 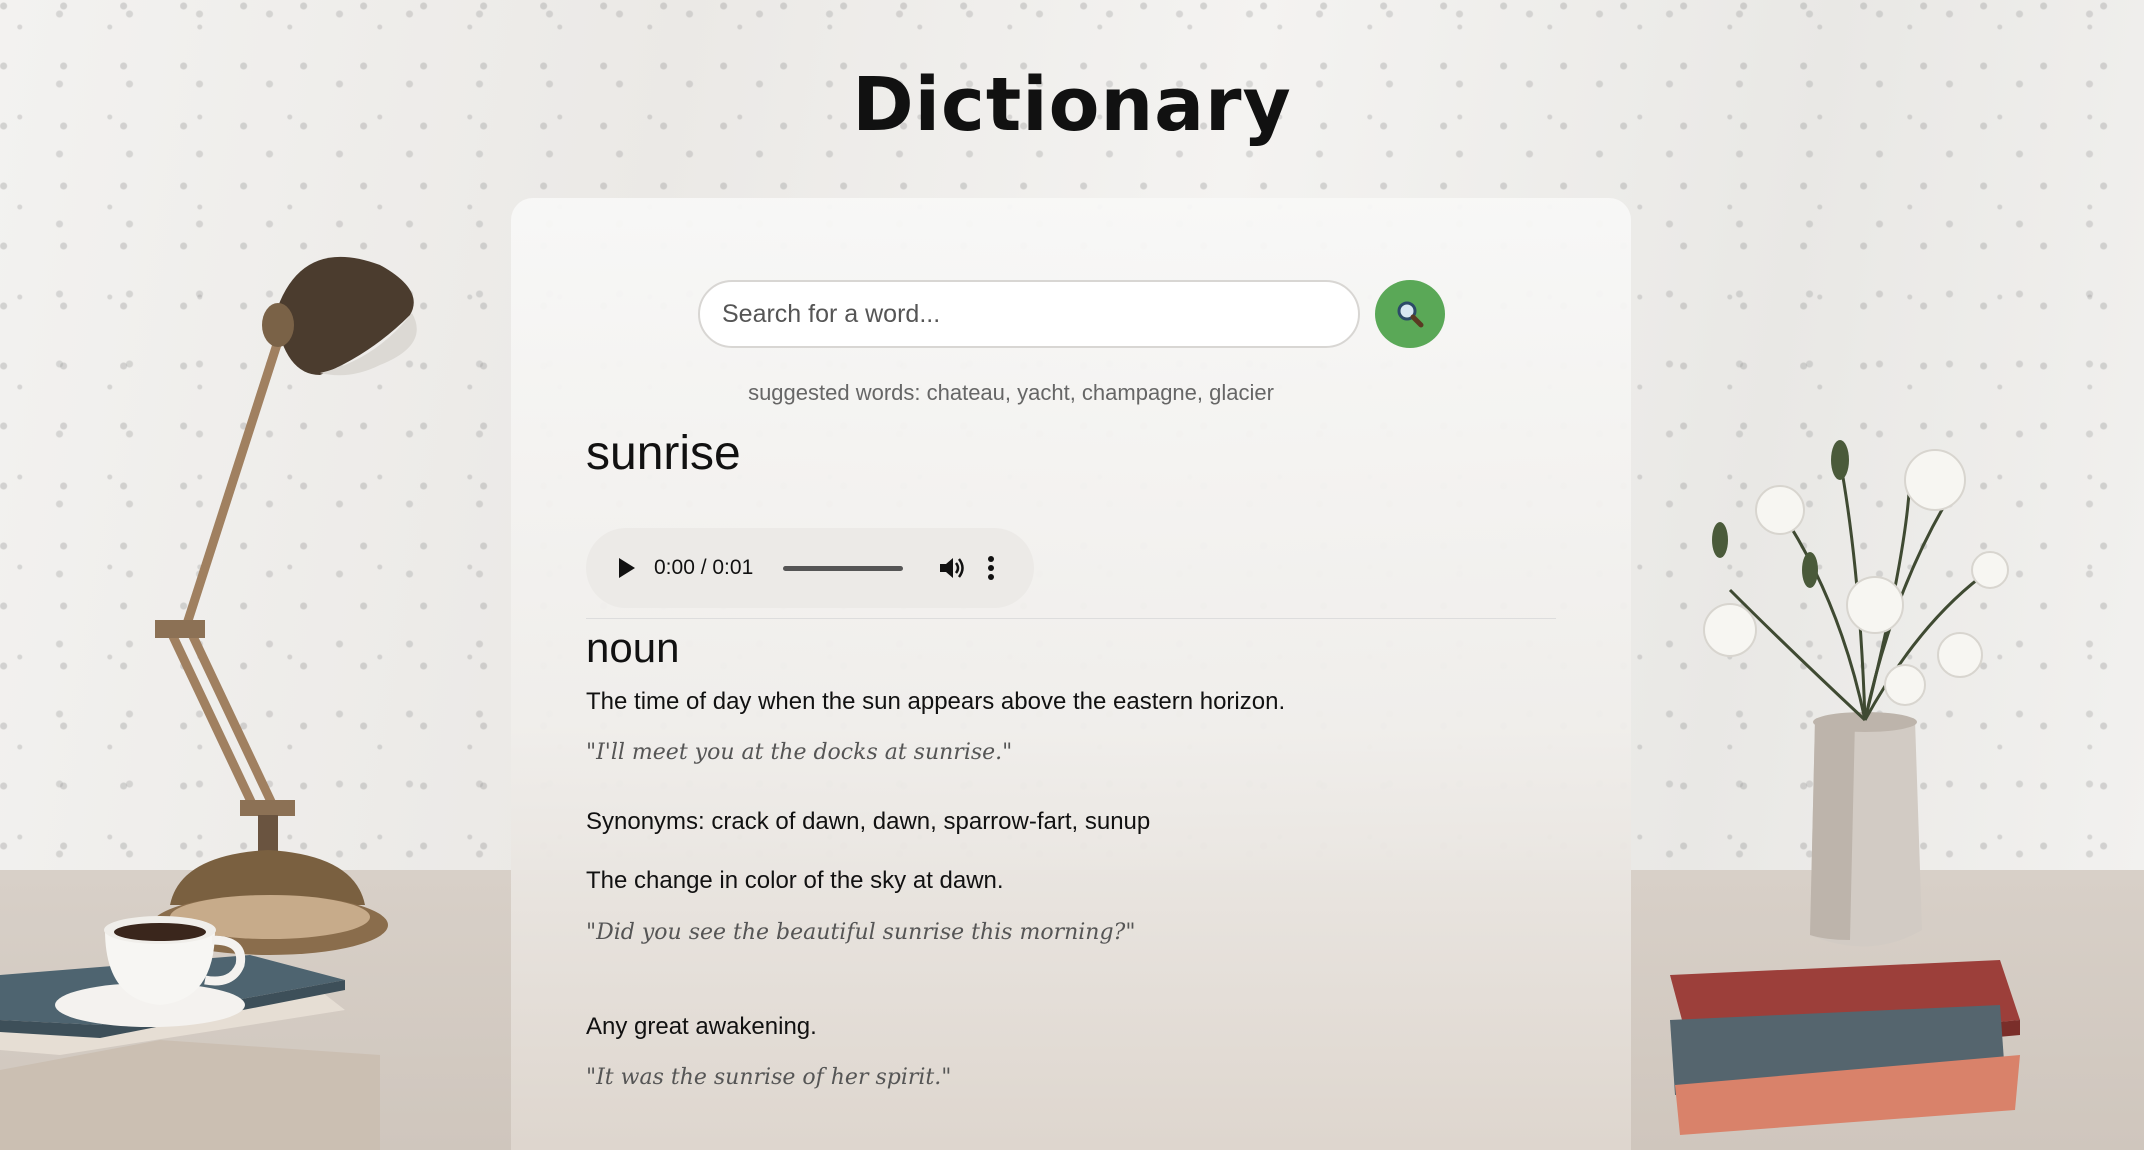 I want to click on flower-vase-illustration, so click(x=1845, y=787).